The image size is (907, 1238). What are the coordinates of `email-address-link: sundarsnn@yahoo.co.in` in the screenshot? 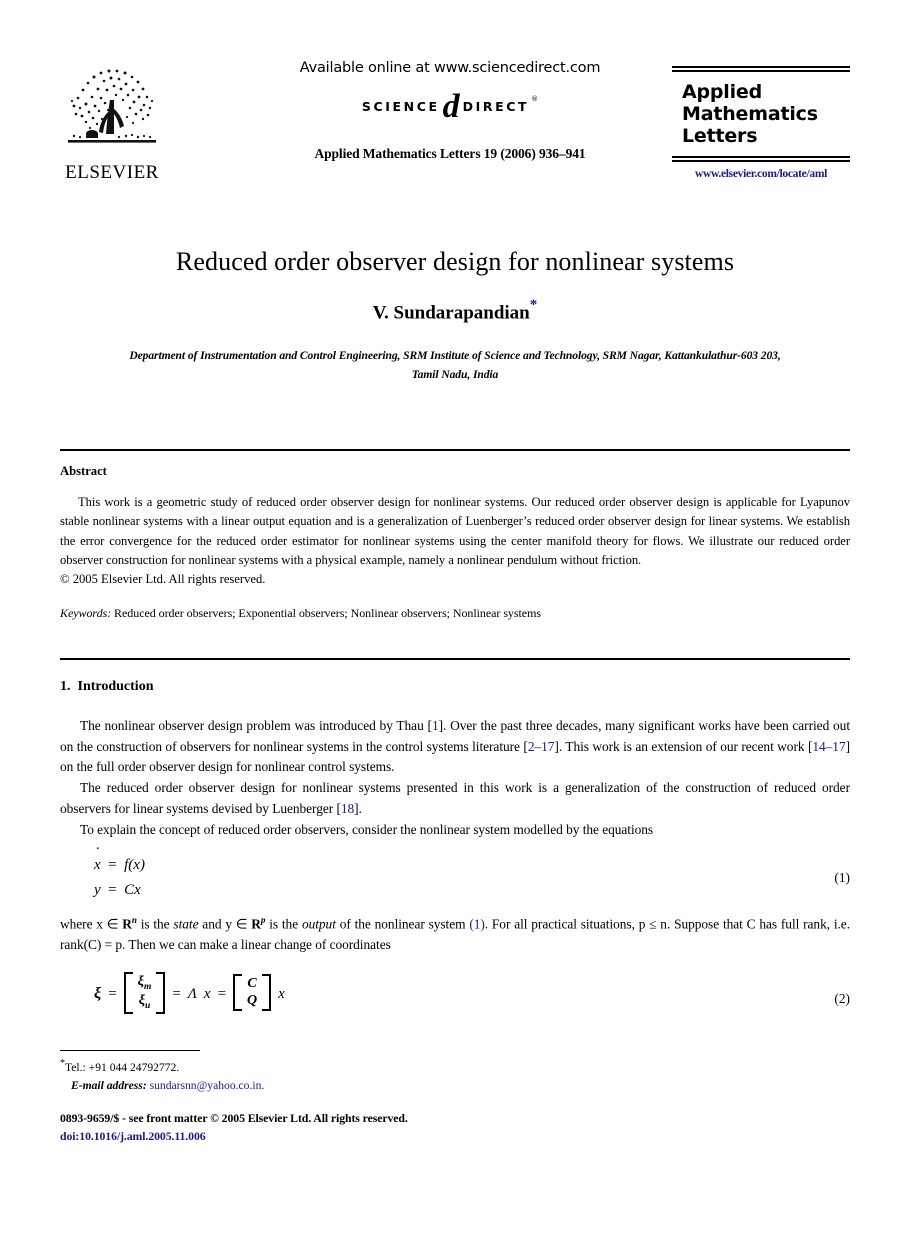 It's located at (206, 1085).